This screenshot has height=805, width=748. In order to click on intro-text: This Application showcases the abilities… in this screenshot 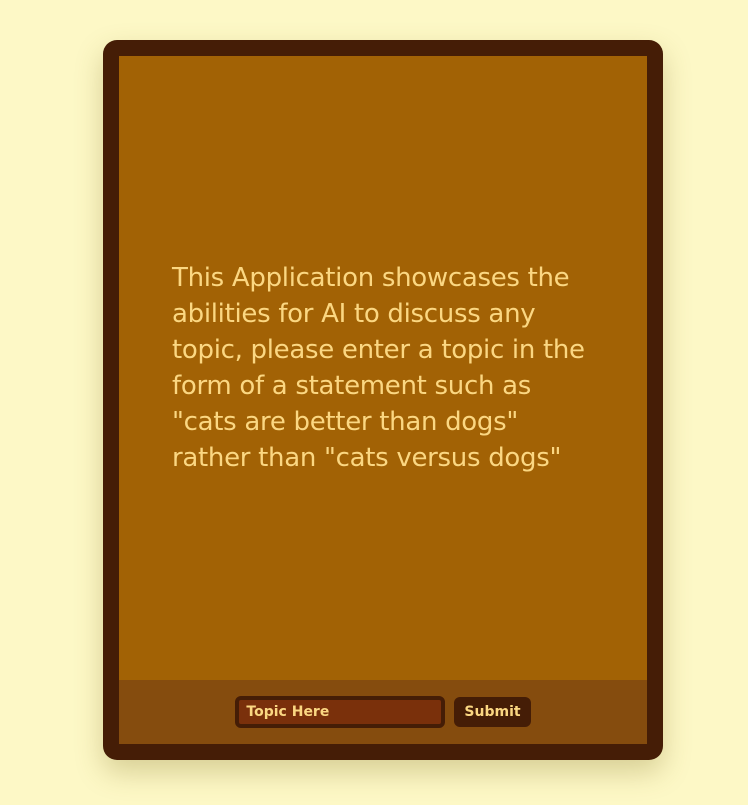, I will do `click(378, 368)`.